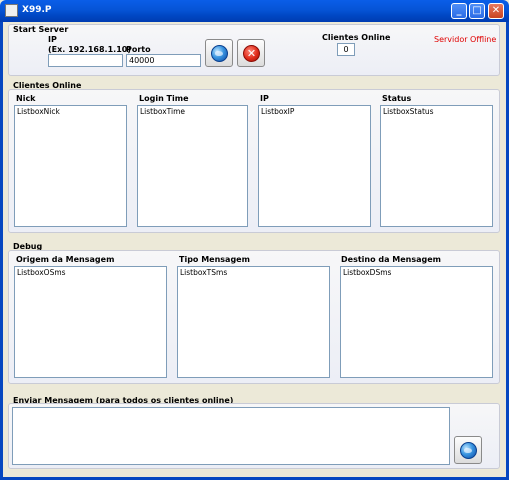 This screenshot has height=480, width=509. What do you see at coordinates (278, 111) in the screenshot?
I see `listbox-ip-item: ListboxIP` at bounding box center [278, 111].